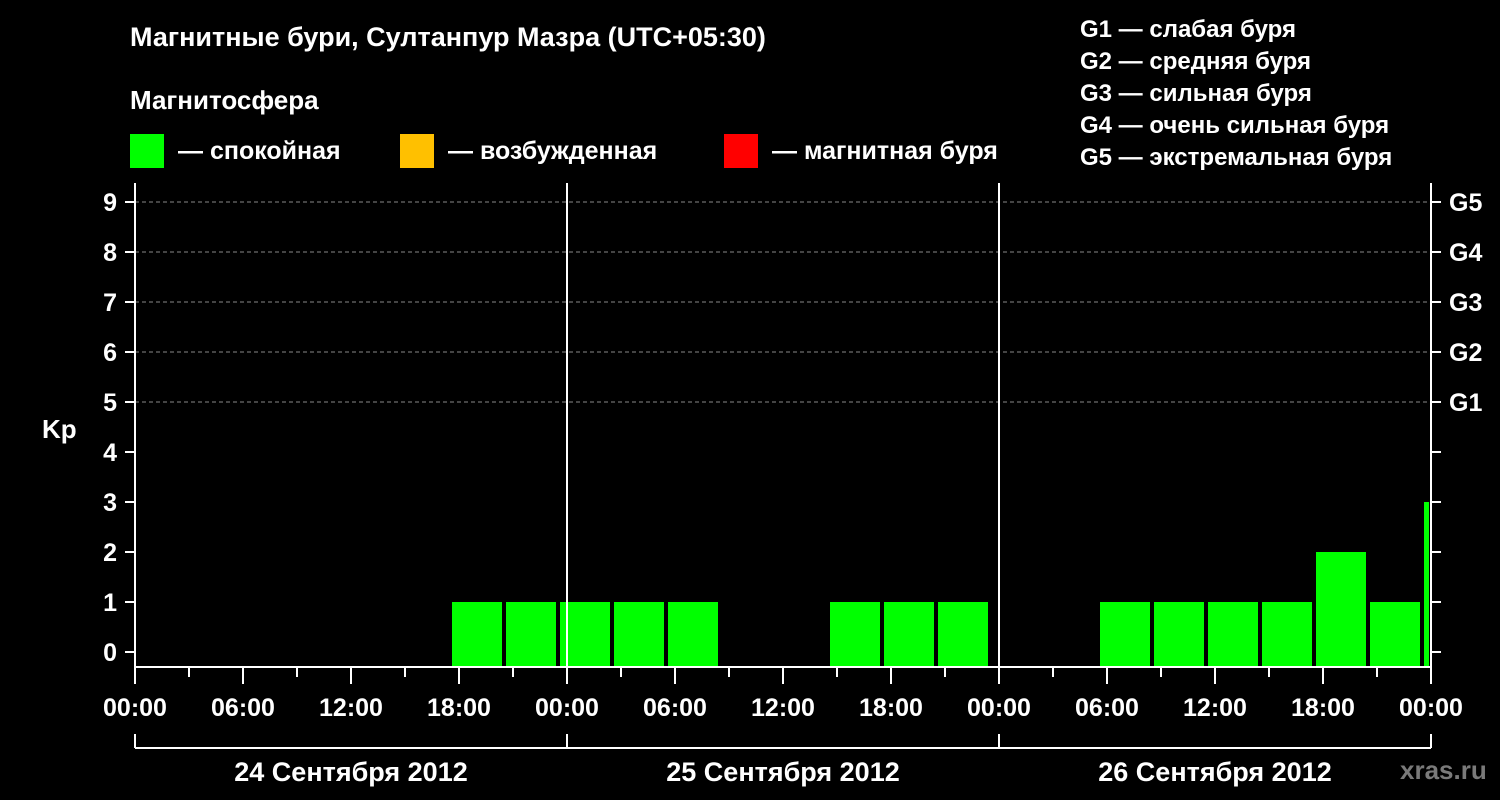 This screenshot has width=1500, height=800. I want to click on day-label-1: 25 Сентября 2012, so click(782, 772).